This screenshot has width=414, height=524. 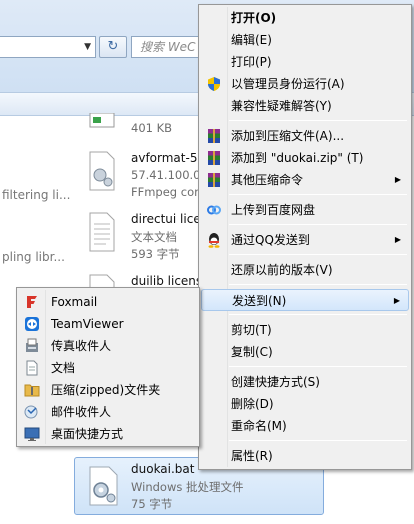 I want to click on qq-icon, so click(x=214, y=240).